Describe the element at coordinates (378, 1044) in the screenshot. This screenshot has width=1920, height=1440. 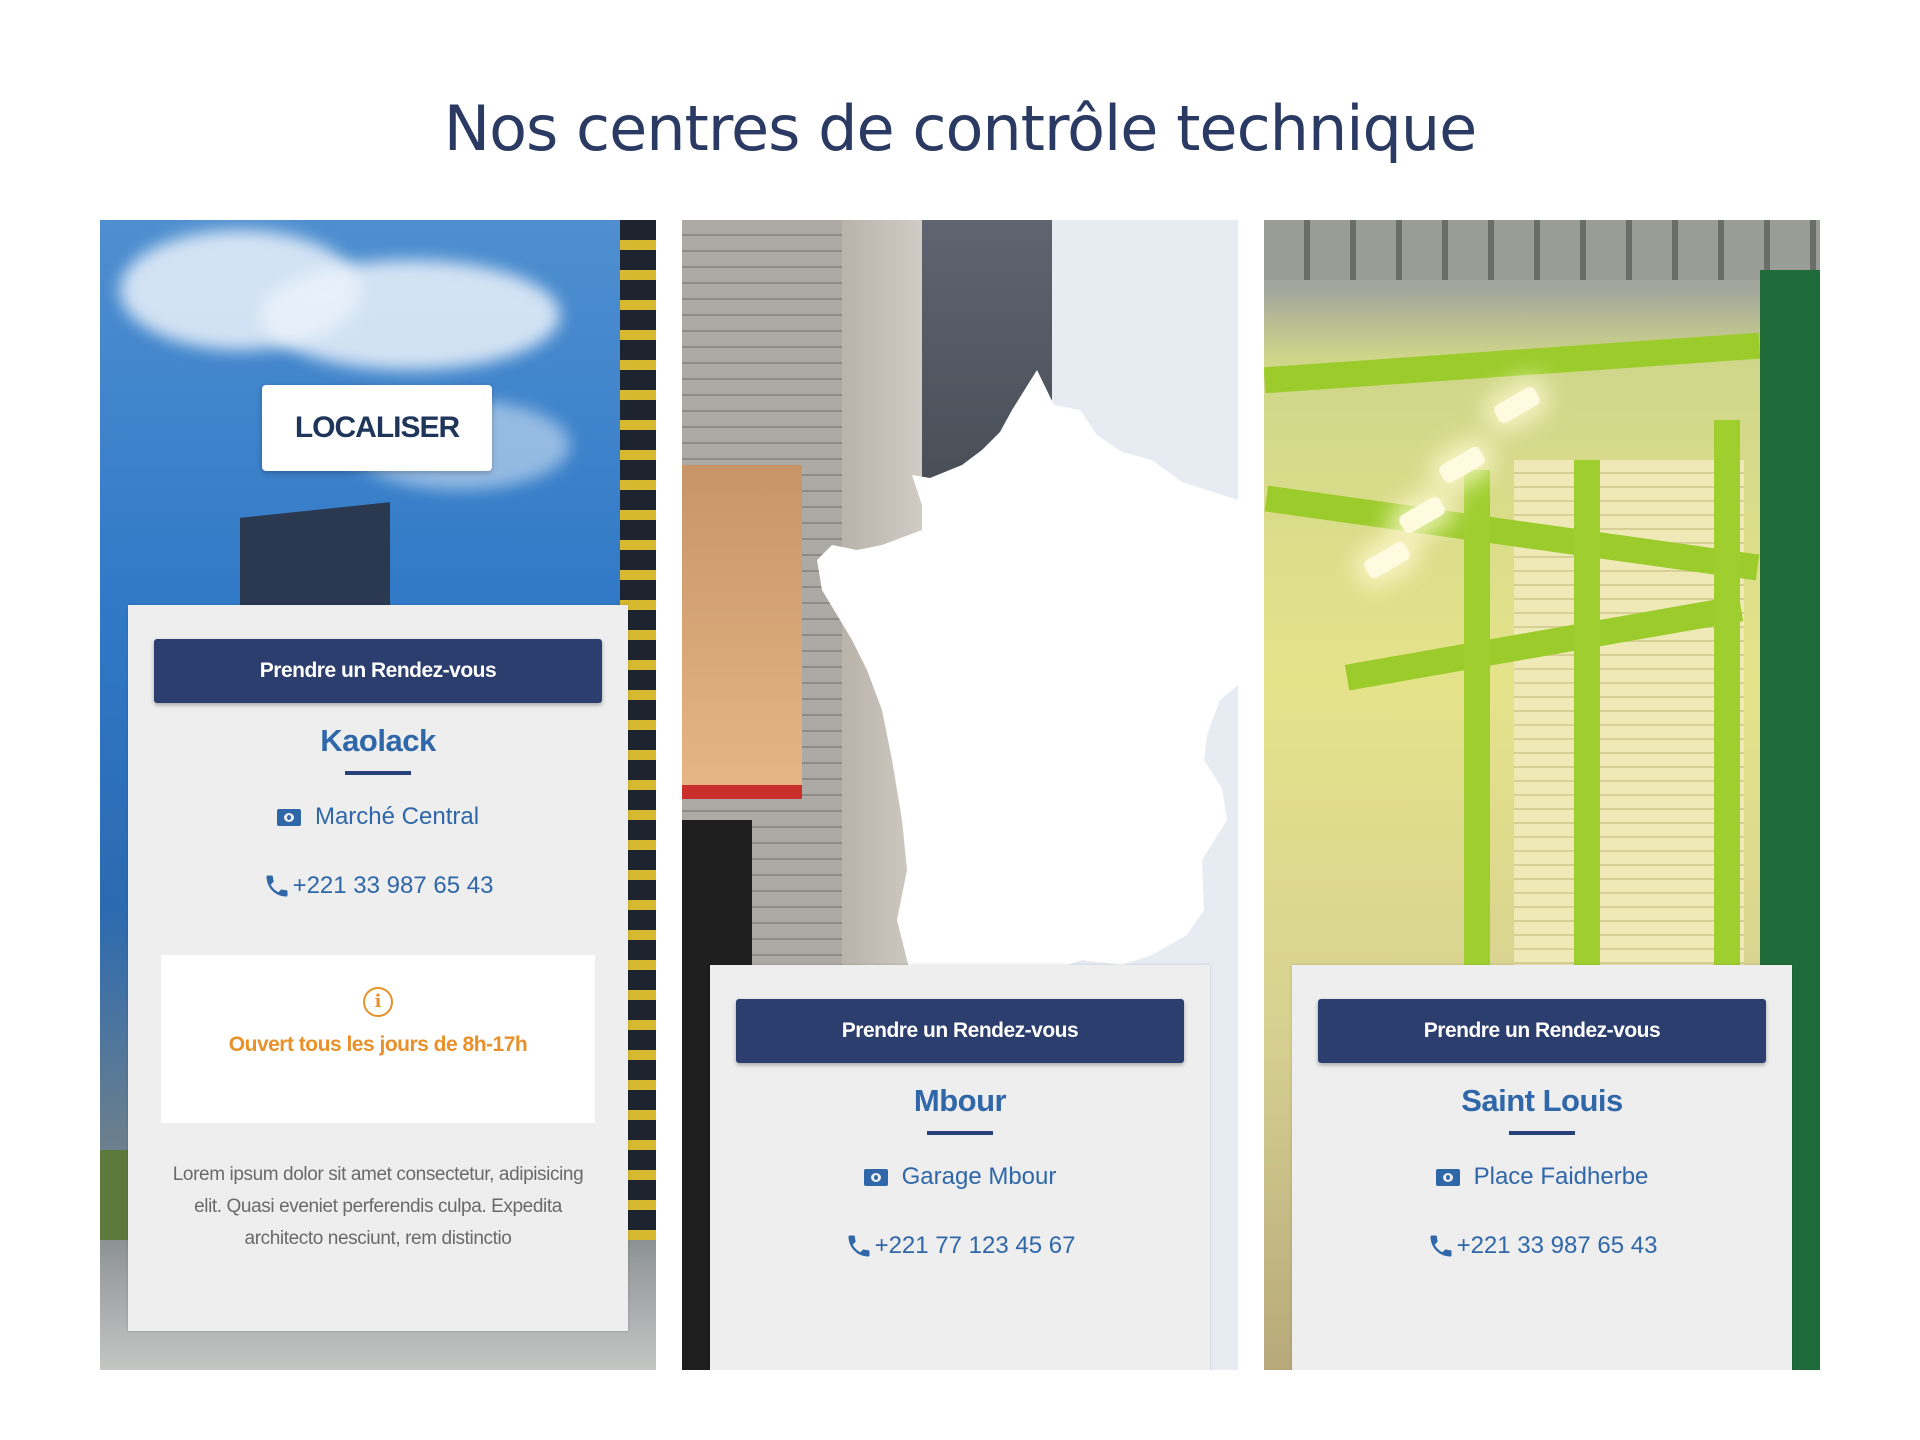
I see `opening-hours-text: Ouvert tous les jours de 8h-17h` at that location.